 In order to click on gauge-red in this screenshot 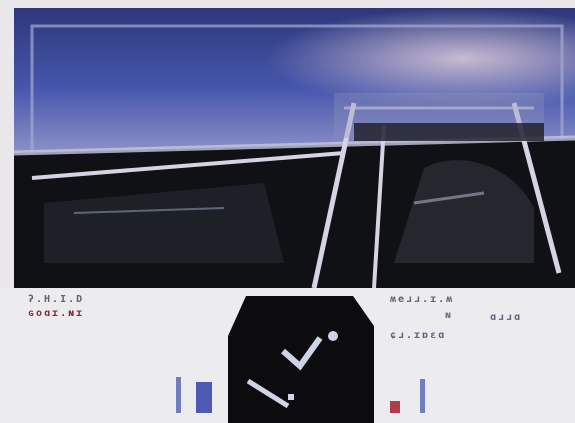, I will do `click(395, 407)`.